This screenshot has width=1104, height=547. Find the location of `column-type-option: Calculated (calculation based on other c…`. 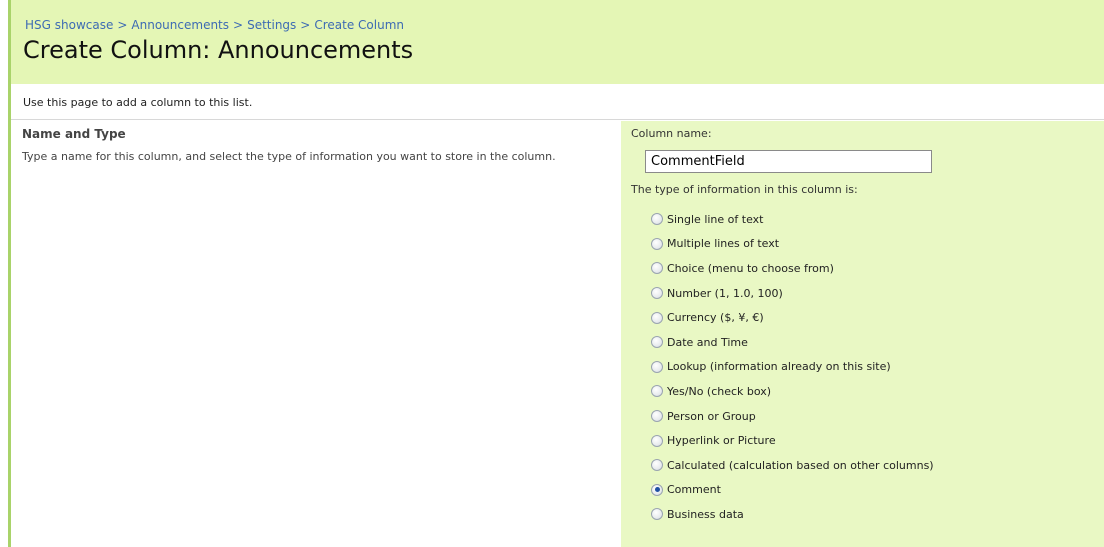

column-type-option: Calculated (calculation based on other c… is located at coordinates (792, 465).